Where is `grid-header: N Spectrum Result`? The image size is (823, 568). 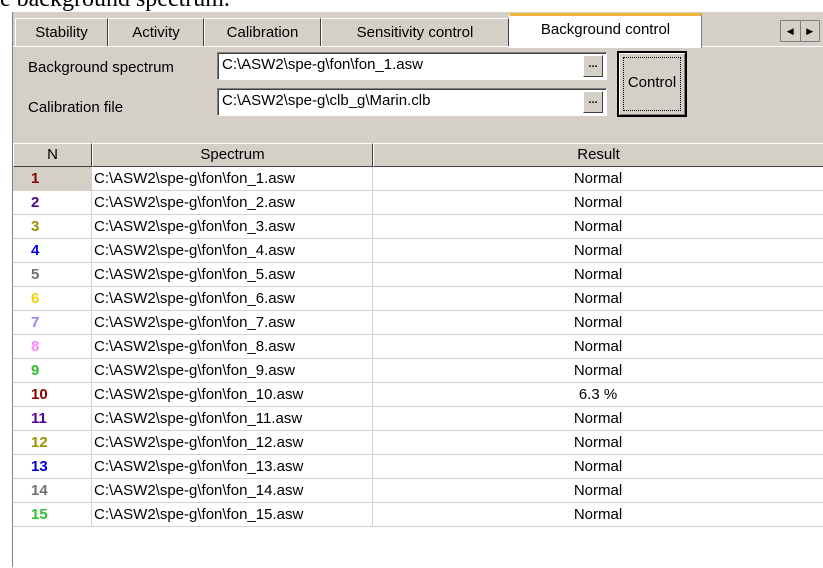 grid-header: N Spectrum Result is located at coordinates (418, 155).